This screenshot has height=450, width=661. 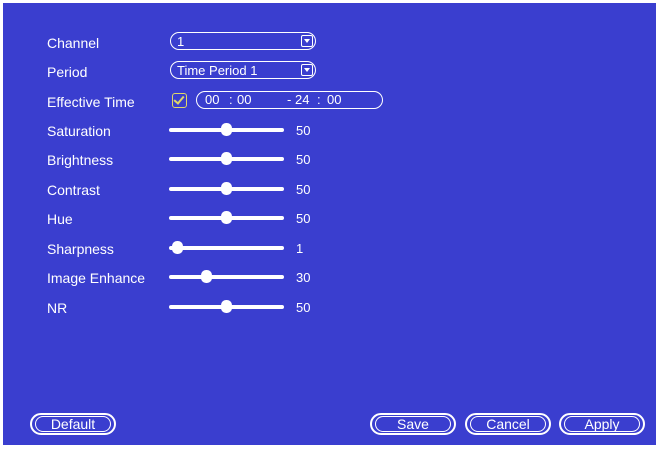 I want to click on contrast-slider, so click(x=226, y=189).